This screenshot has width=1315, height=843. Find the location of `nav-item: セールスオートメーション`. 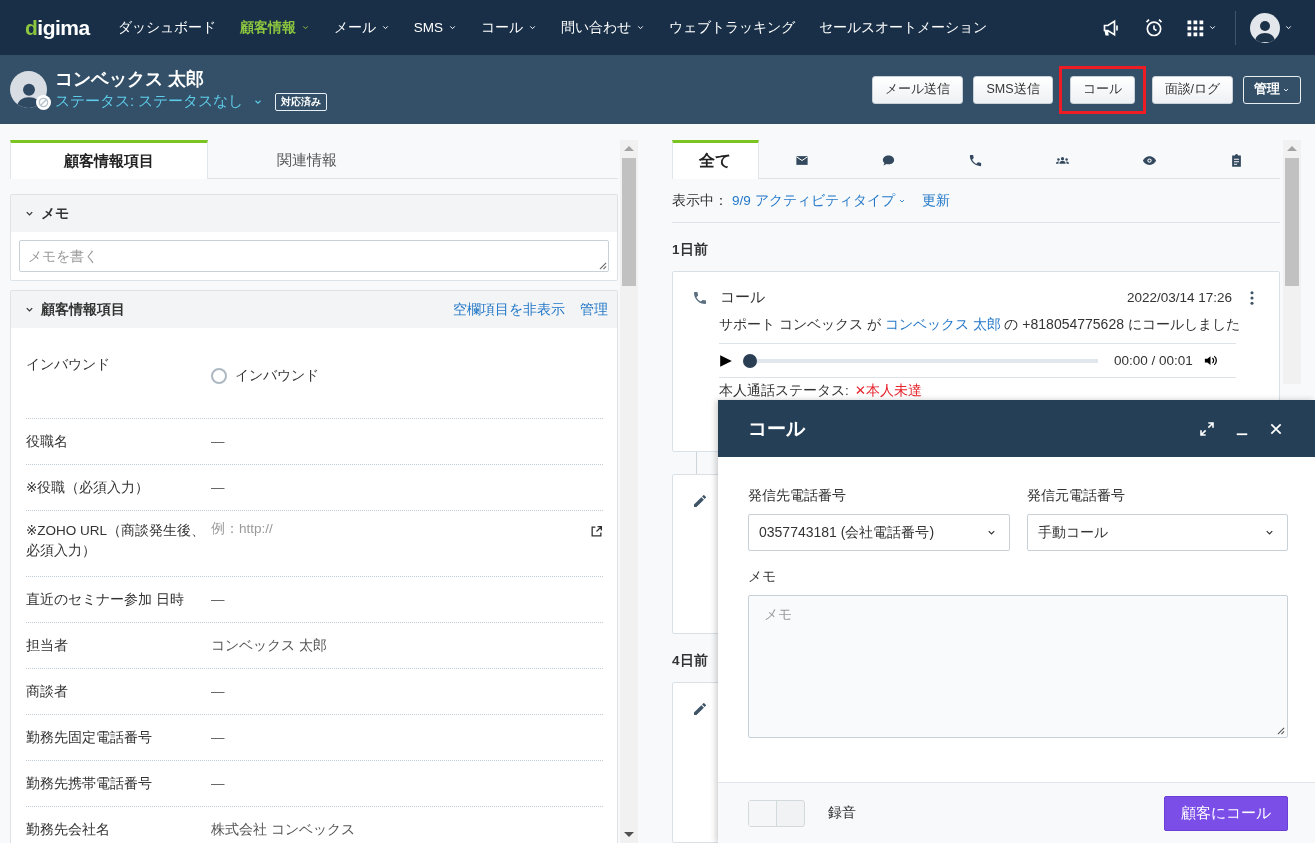

nav-item: セールスオートメーション is located at coordinates (902, 27).